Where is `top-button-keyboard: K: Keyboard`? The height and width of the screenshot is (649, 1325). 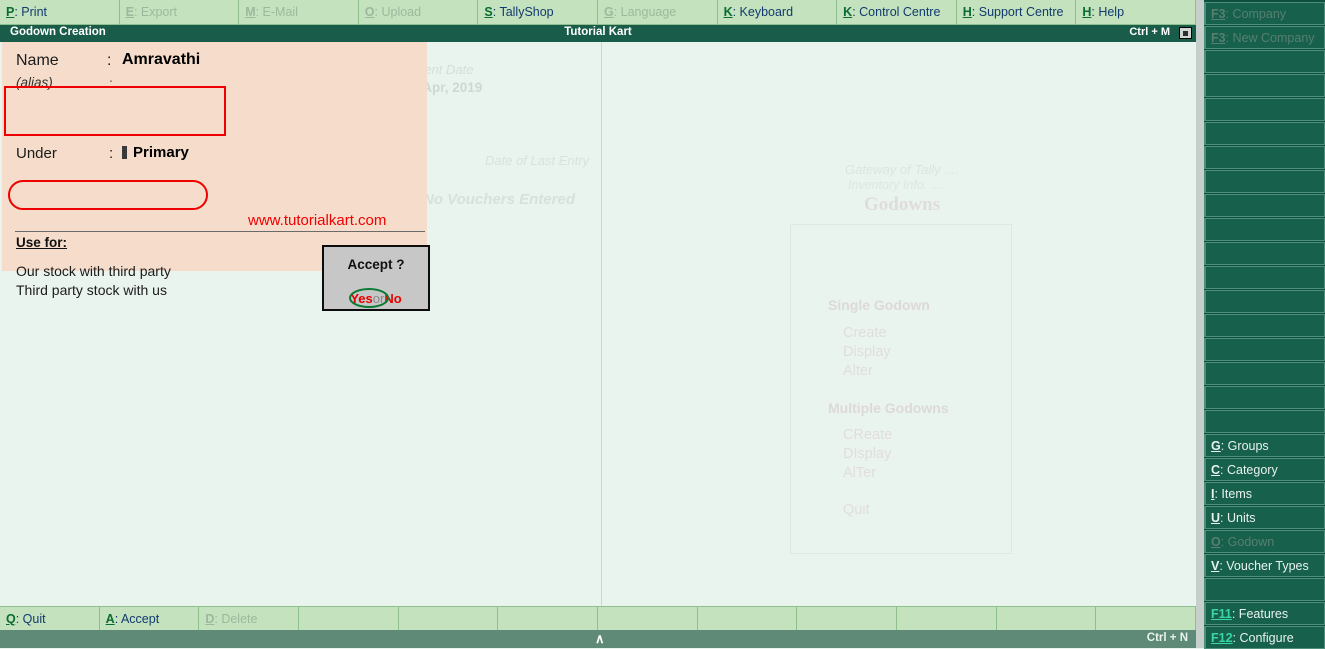
top-button-keyboard: K: Keyboard is located at coordinates (777, 12).